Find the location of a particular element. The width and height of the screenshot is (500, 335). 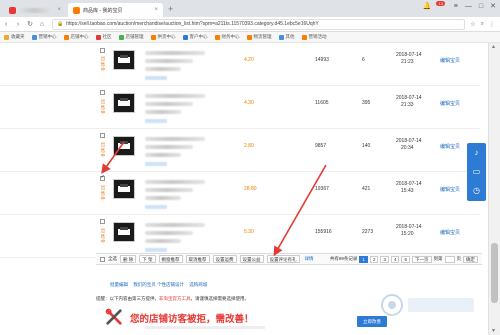

set-review-gift-button: 设置评论有礼 is located at coordinates (283, 259).